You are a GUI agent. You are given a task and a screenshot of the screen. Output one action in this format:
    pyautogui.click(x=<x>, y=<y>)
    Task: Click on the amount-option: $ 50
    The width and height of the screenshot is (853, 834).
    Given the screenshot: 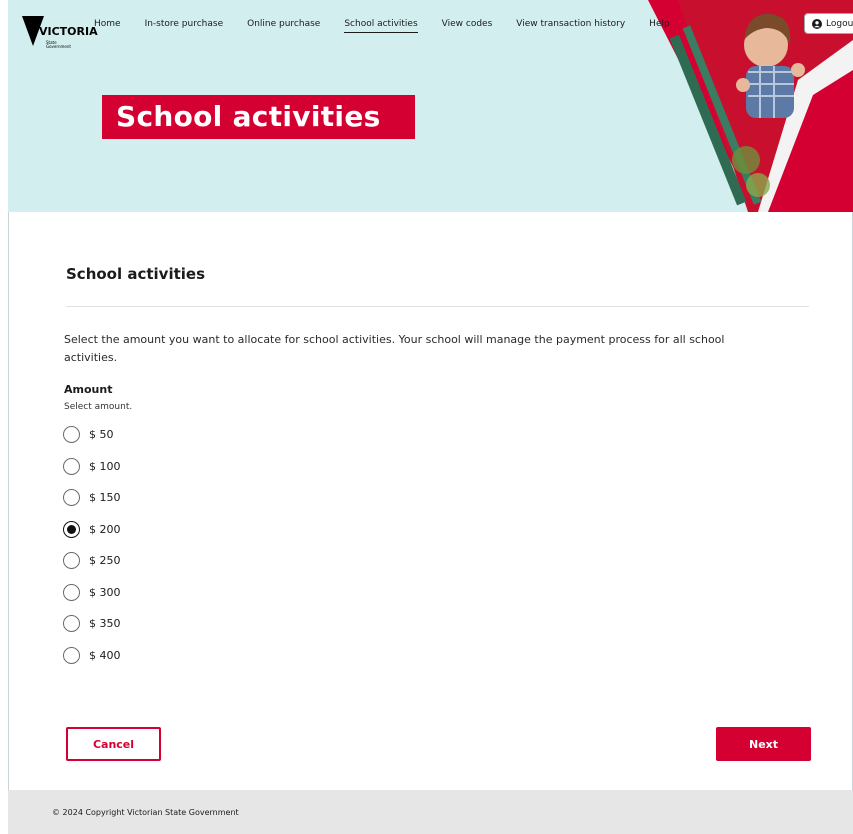 What is the action you would take?
    pyautogui.click(x=88, y=434)
    